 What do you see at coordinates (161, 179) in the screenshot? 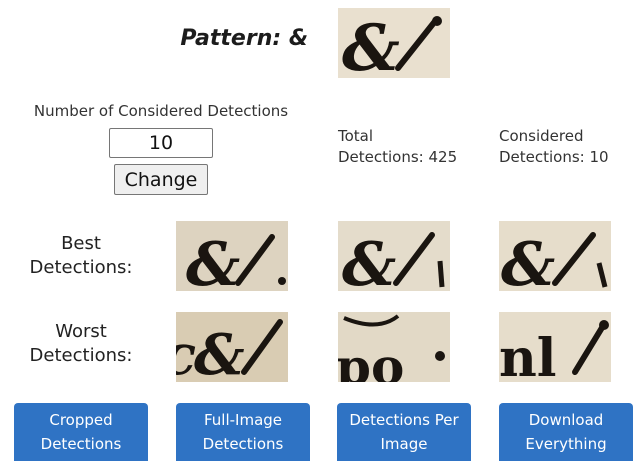
I see `change-button: Change` at bounding box center [161, 179].